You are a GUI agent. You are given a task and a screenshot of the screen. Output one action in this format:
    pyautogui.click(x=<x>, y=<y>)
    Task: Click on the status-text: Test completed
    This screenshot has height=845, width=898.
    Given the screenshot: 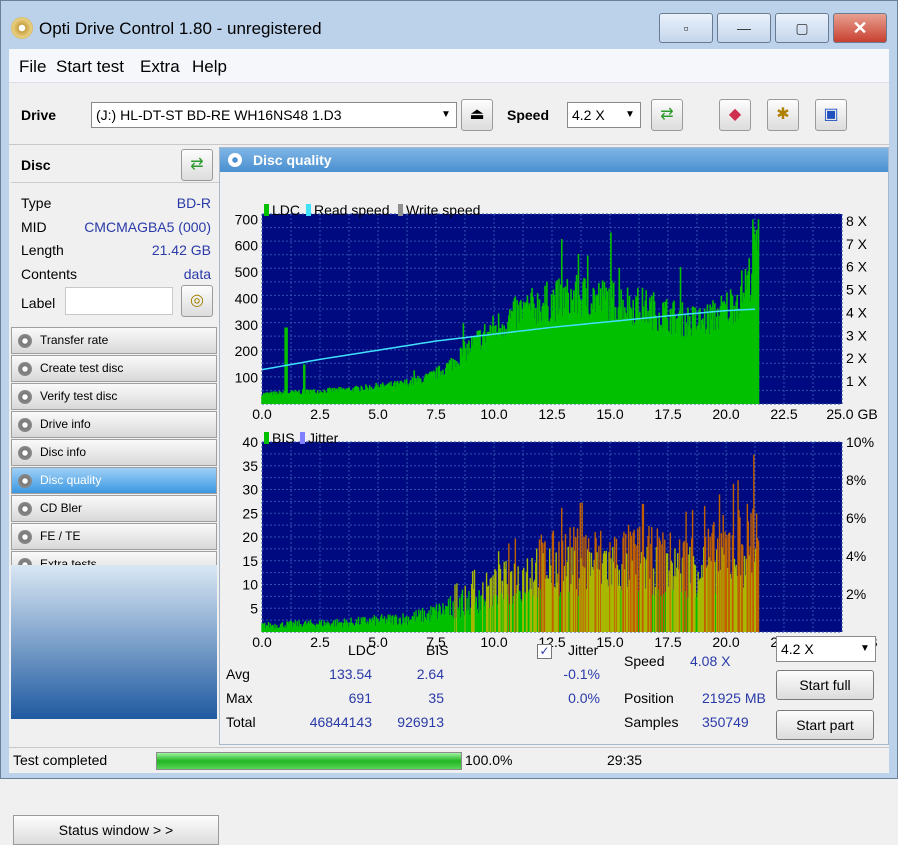 What is the action you would take?
    pyautogui.click(x=60, y=760)
    